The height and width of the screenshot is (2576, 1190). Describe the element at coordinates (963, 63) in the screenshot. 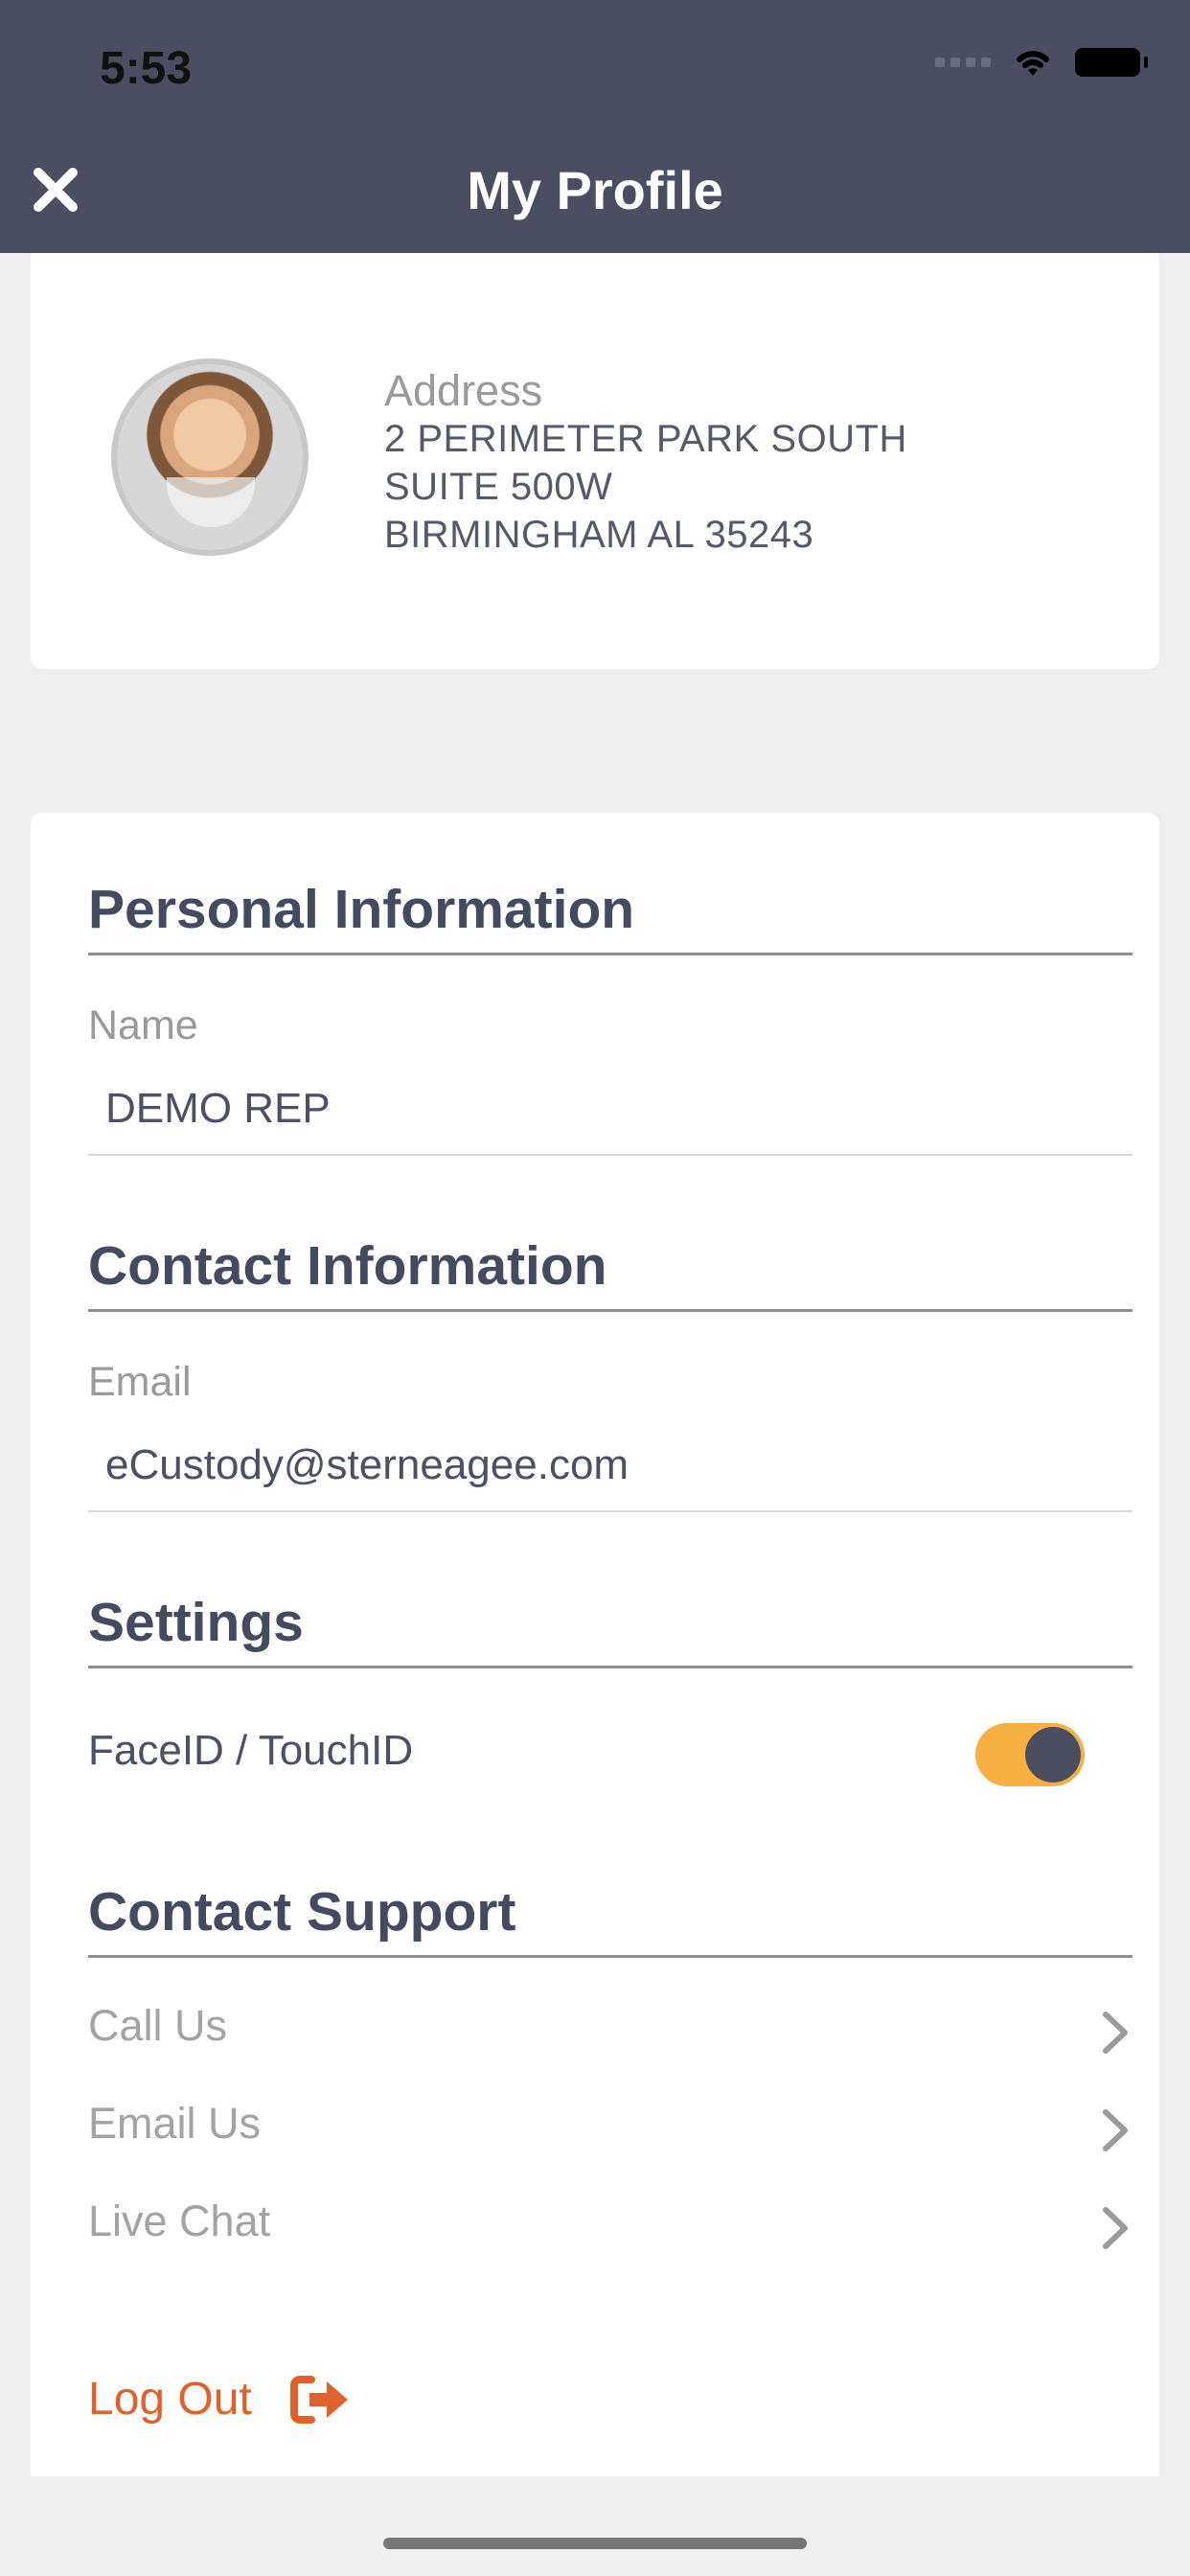

I see `cellular-signal-icon` at that location.